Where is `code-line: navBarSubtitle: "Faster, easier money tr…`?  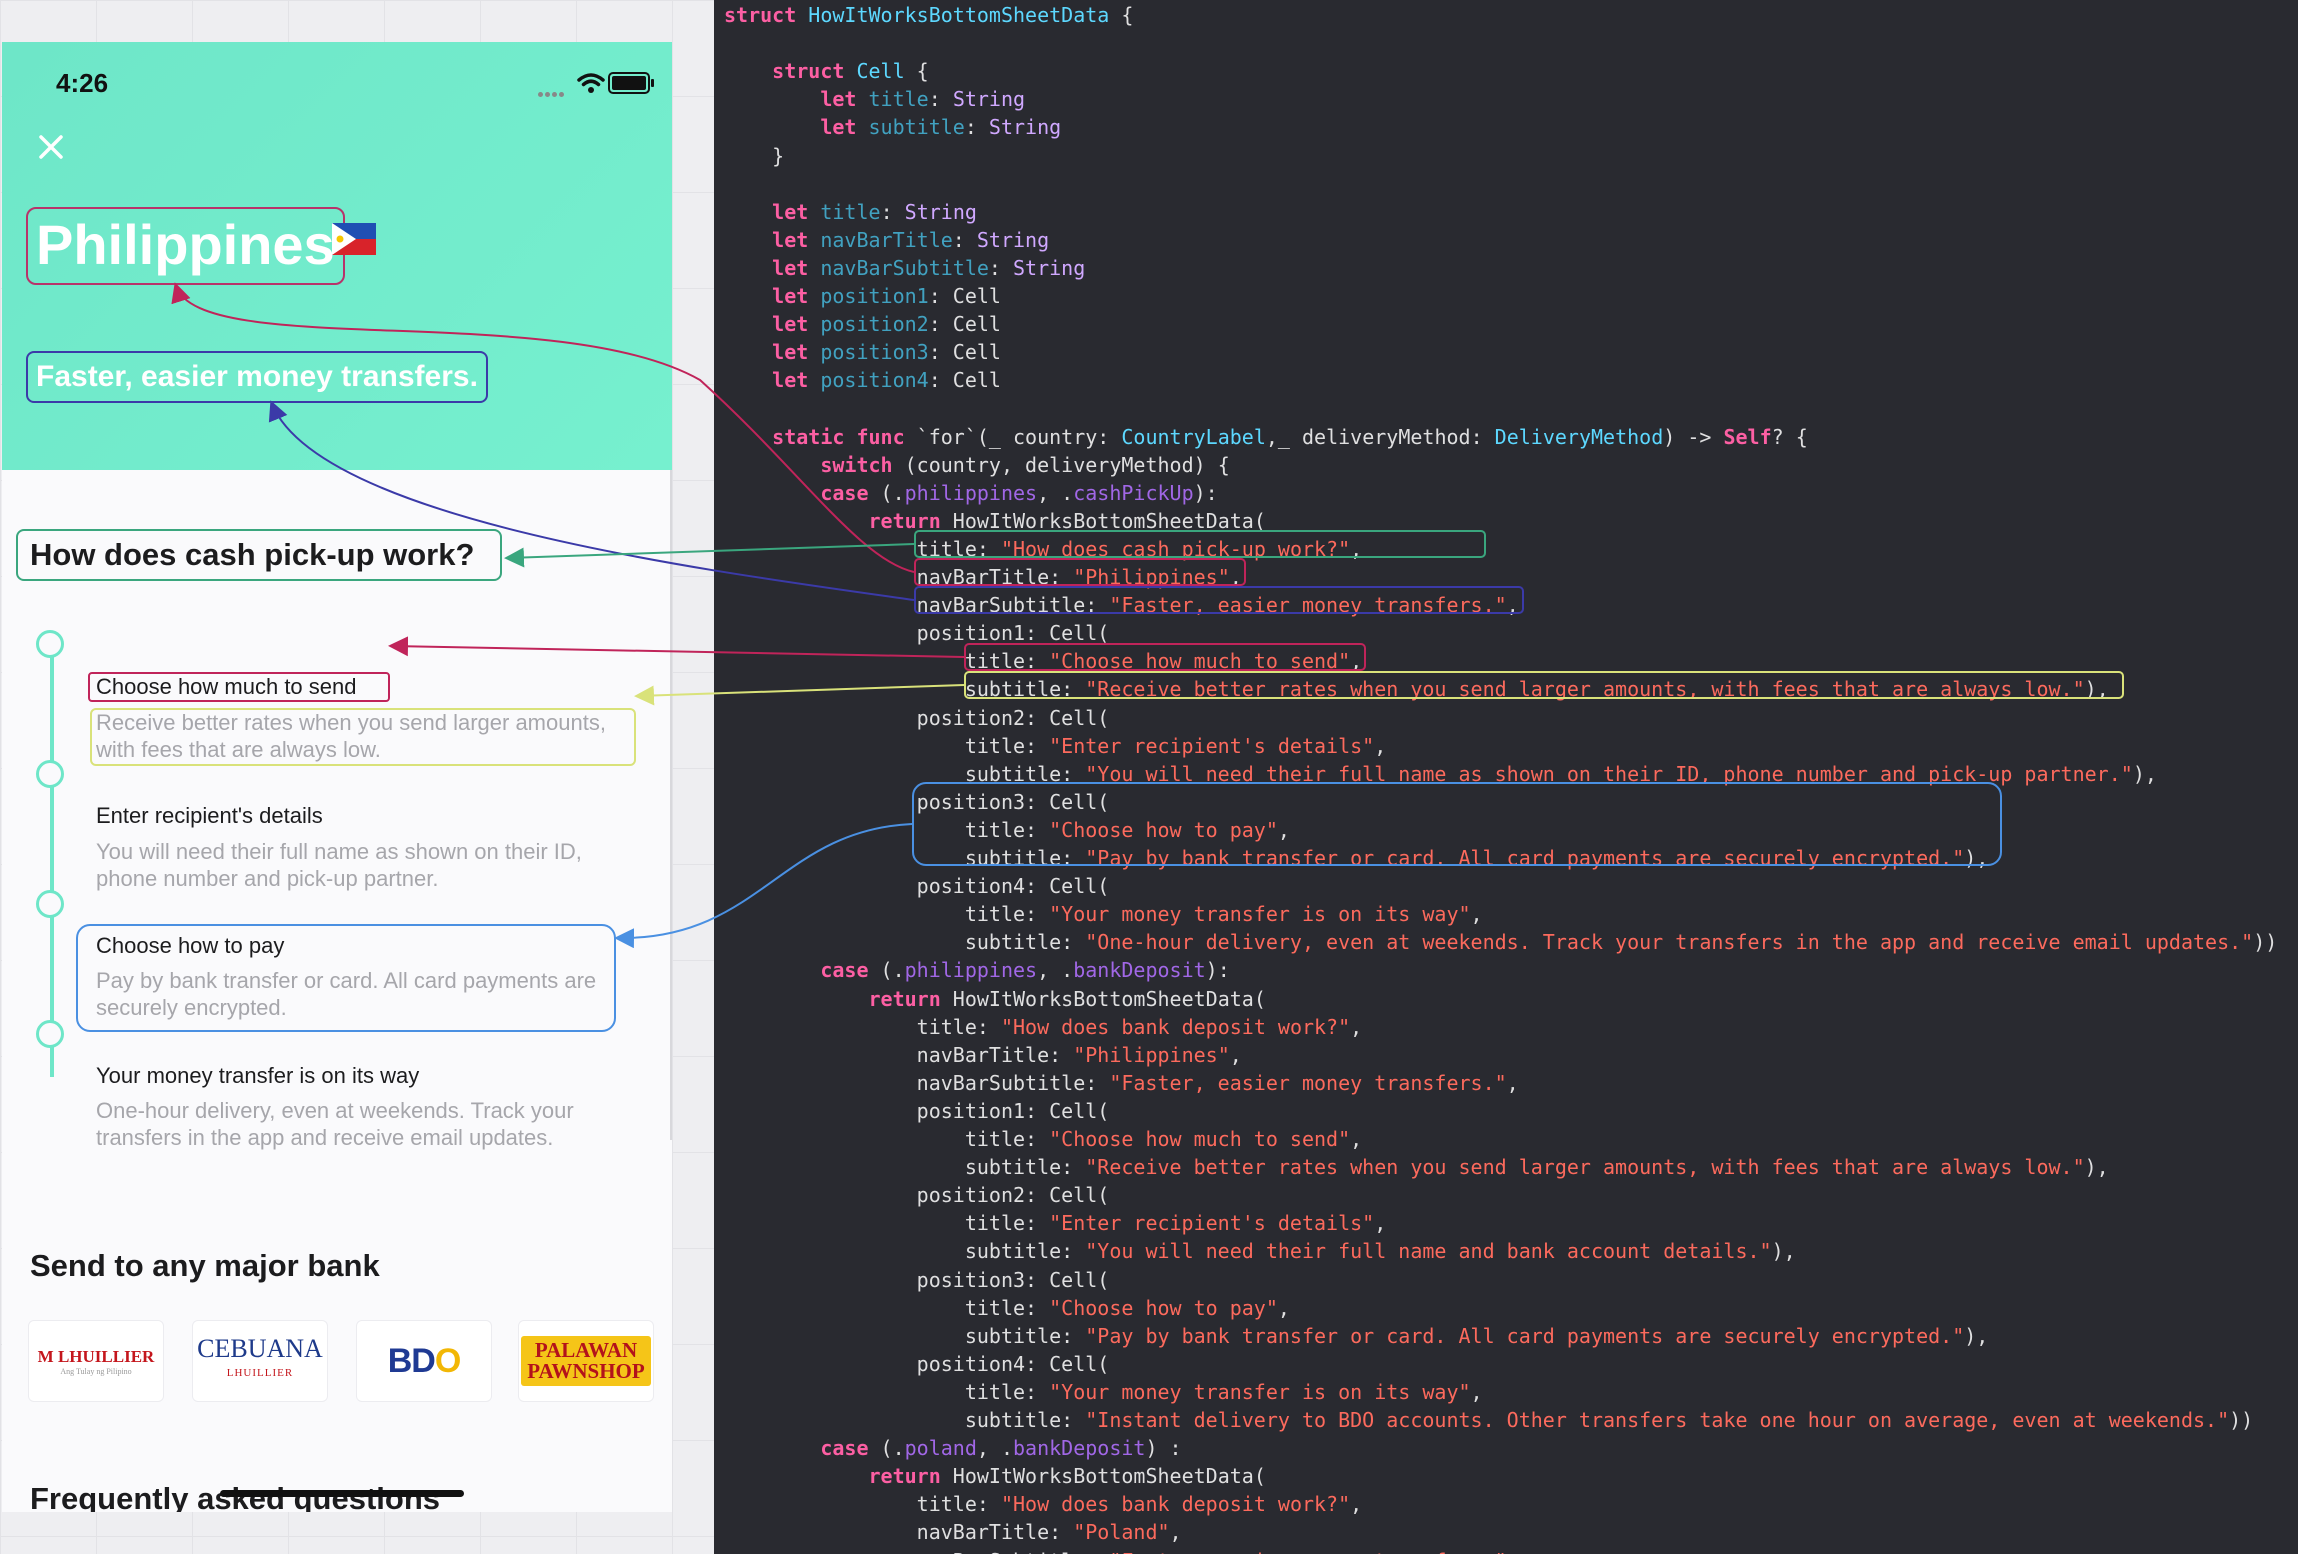 code-line: navBarSubtitle: "Faster, easier money tr… is located at coordinates (1121, 1550).